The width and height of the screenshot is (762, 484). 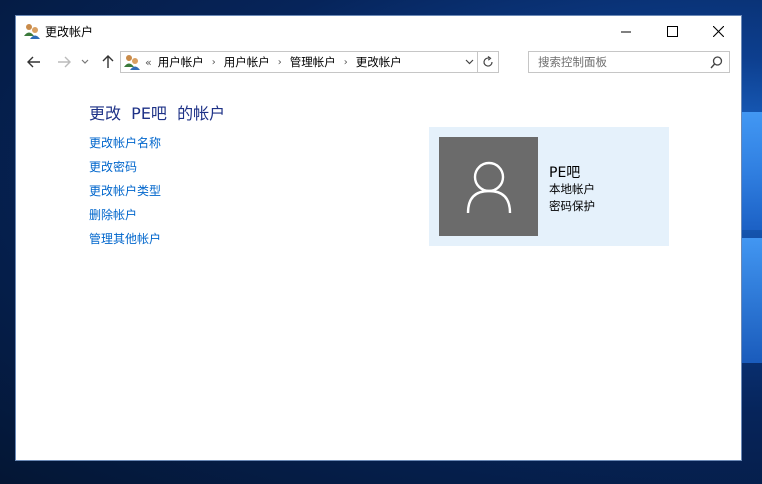 I want to click on recent-locations-button, so click(x=85, y=62).